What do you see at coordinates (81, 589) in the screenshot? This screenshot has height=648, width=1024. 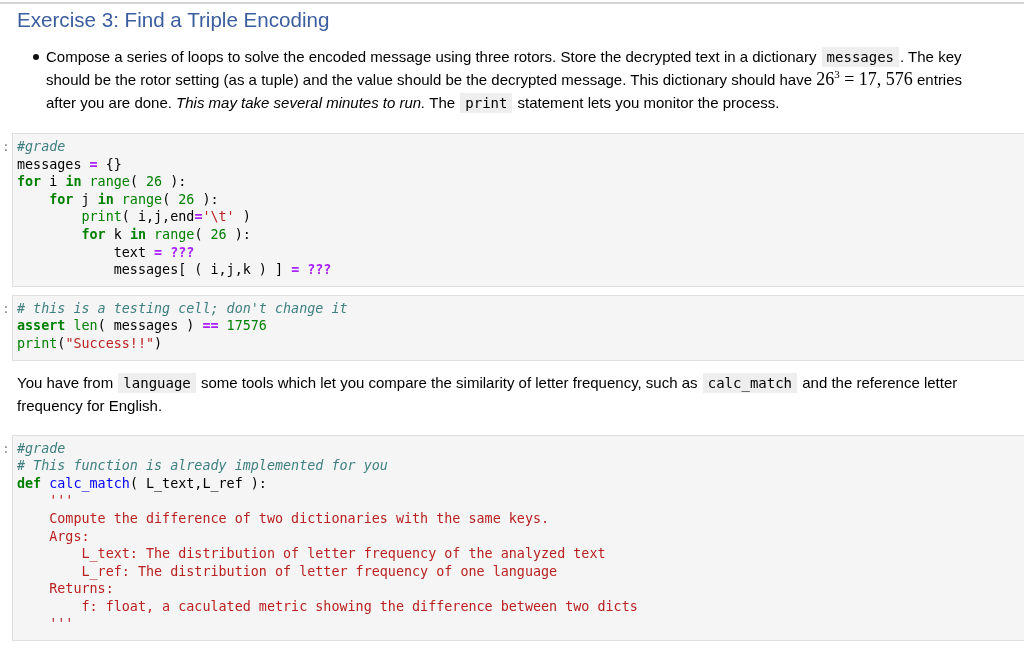 I see `code-line: Returns:` at bounding box center [81, 589].